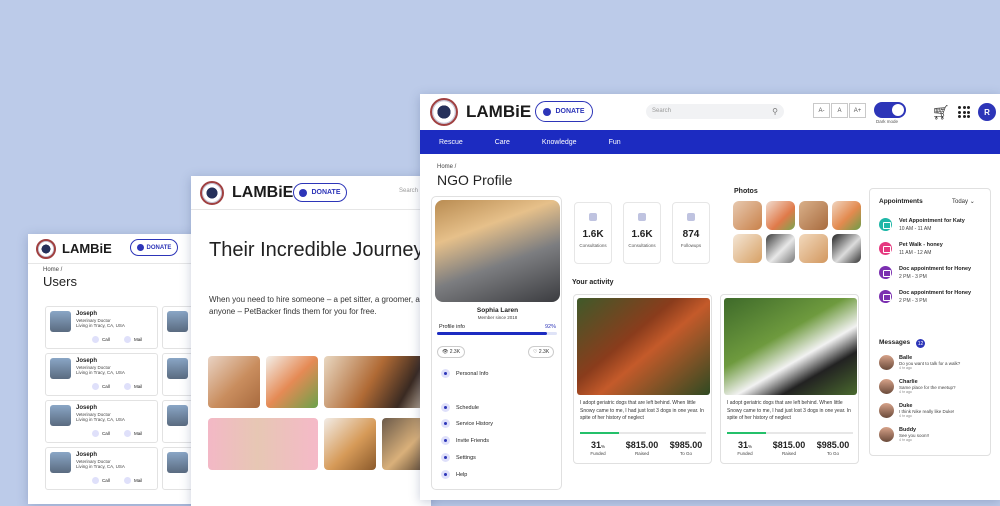 The height and width of the screenshot is (506, 1000). Describe the element at coordinates (502, 142) in the screenshot. I see `nav-care: Care` at that location.